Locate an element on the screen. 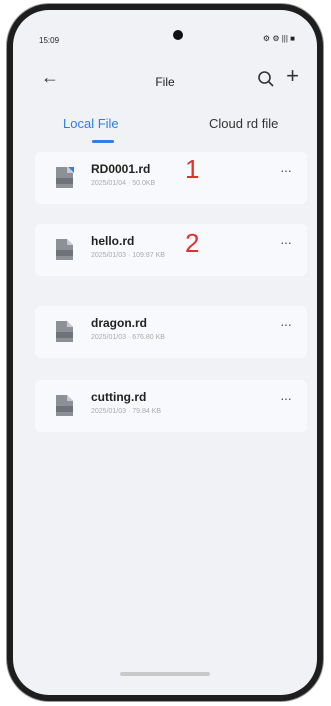 This screenshot has height=706, width=331. file-meta: 2025/01/03 · 79.84 KB is located at coordinates (126, 411).